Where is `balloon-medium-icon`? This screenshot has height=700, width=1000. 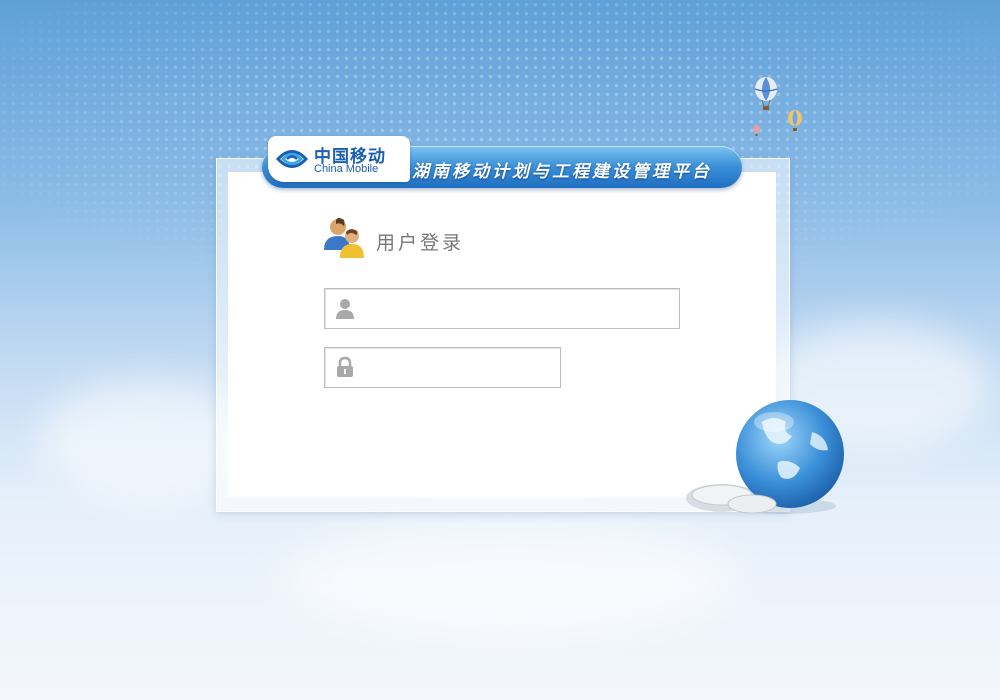 balloon-medium-icon is located at coordinates (795, 120).